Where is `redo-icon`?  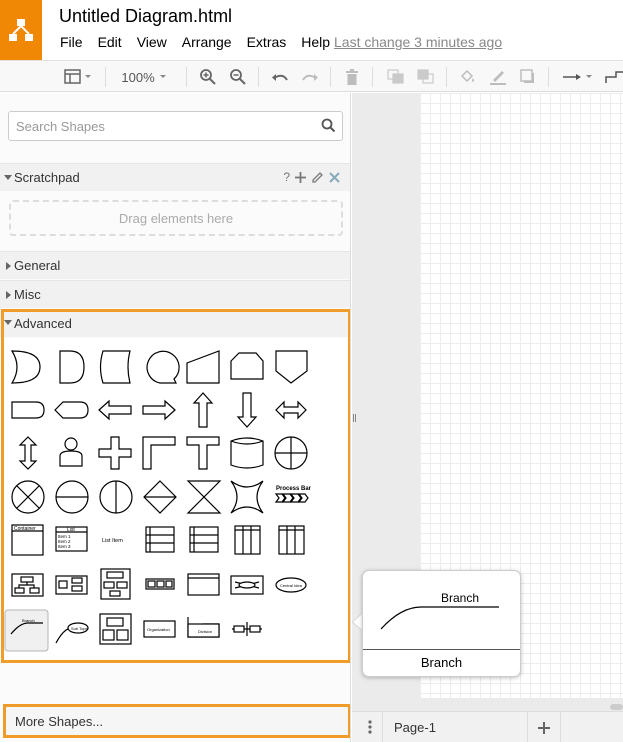 redo-icon is located at coordinates (310, 77).